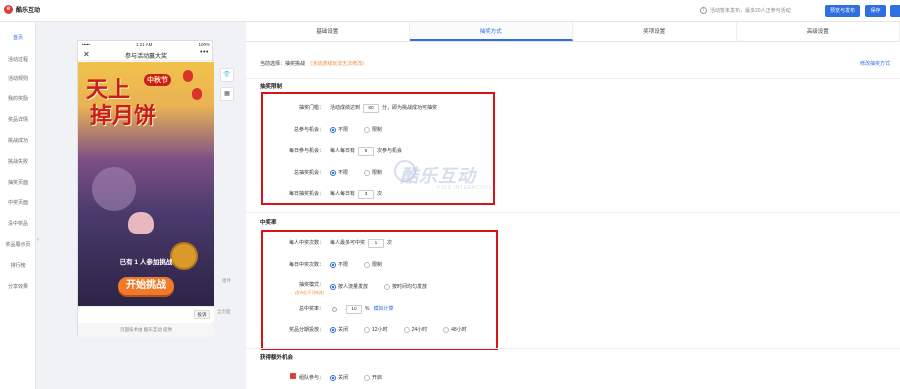 The image size is (900, 389). I want to click on pig-character-icon, so click(141, 223).